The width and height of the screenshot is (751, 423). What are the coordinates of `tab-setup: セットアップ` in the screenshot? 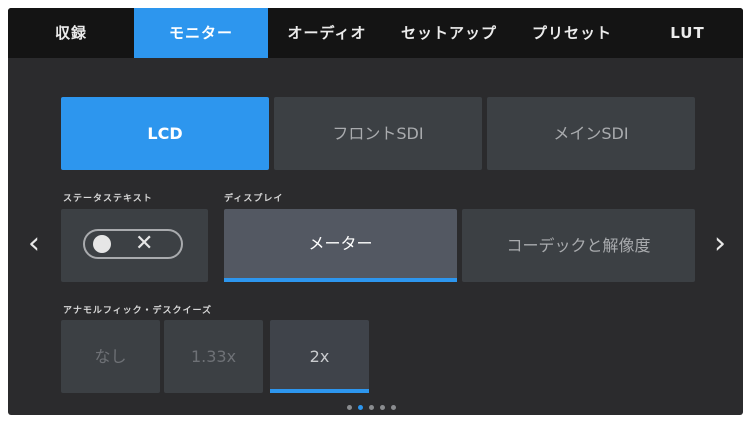 It's located at (449, 33).